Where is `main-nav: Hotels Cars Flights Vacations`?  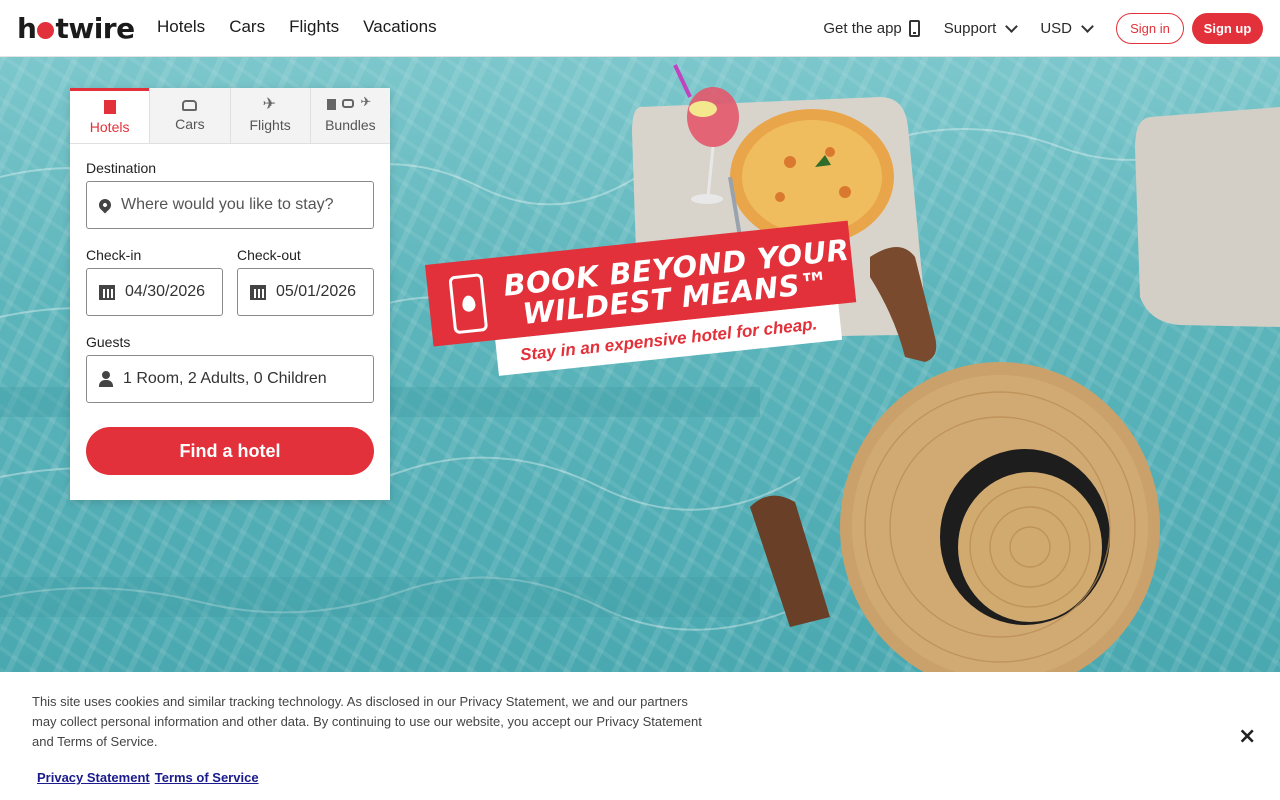
main-nav: Hotels Cars Flights Vacations is located at coordinates (297, 27).